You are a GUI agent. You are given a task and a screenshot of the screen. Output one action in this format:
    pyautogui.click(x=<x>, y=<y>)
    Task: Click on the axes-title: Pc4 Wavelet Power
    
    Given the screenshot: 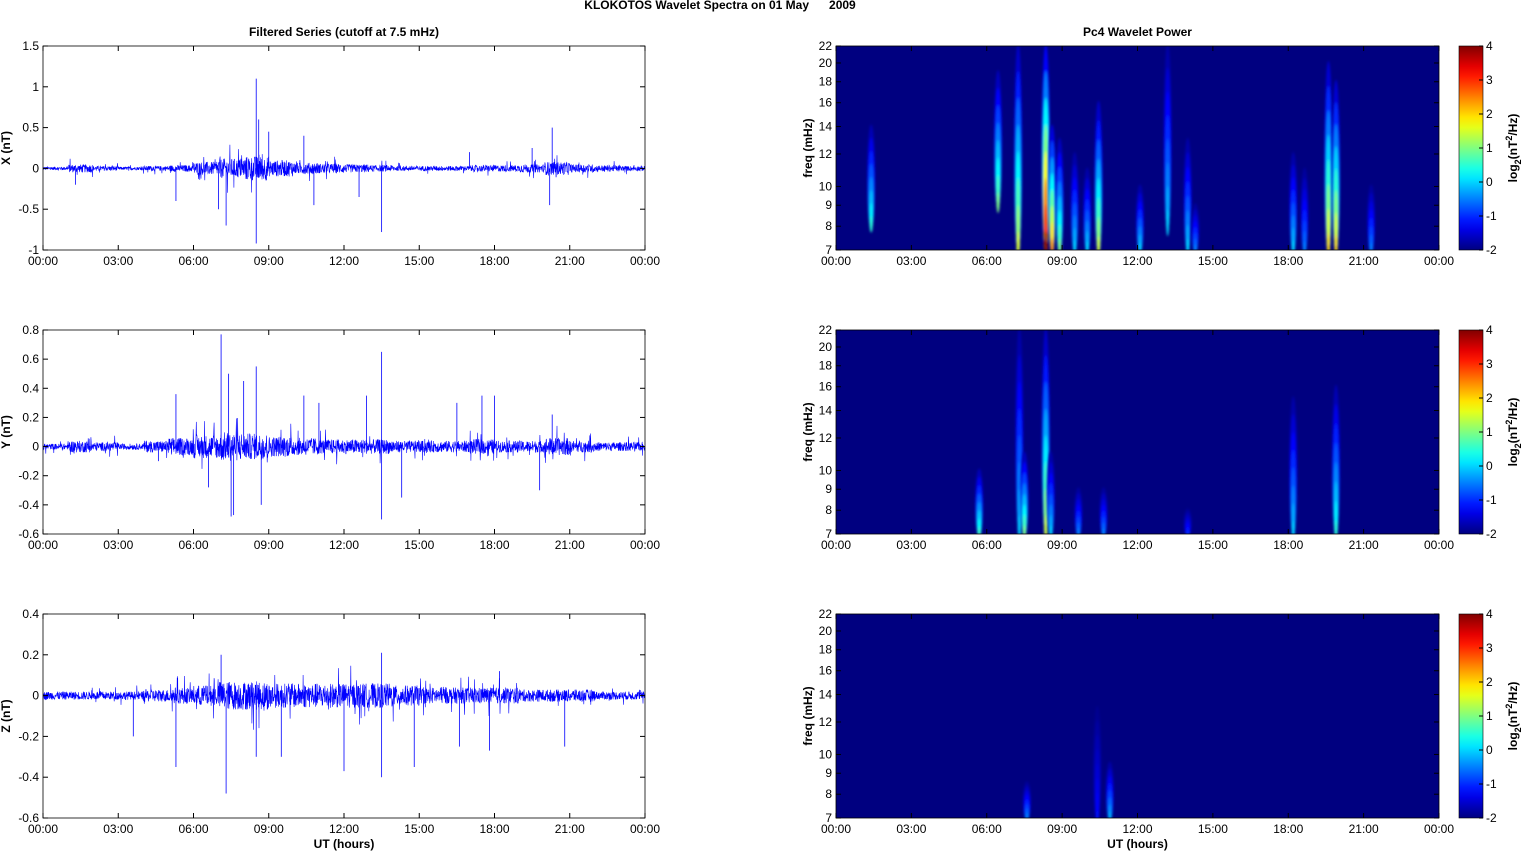 What is the action you would take?
    pyautogui.click(x=1137, y=32)
    